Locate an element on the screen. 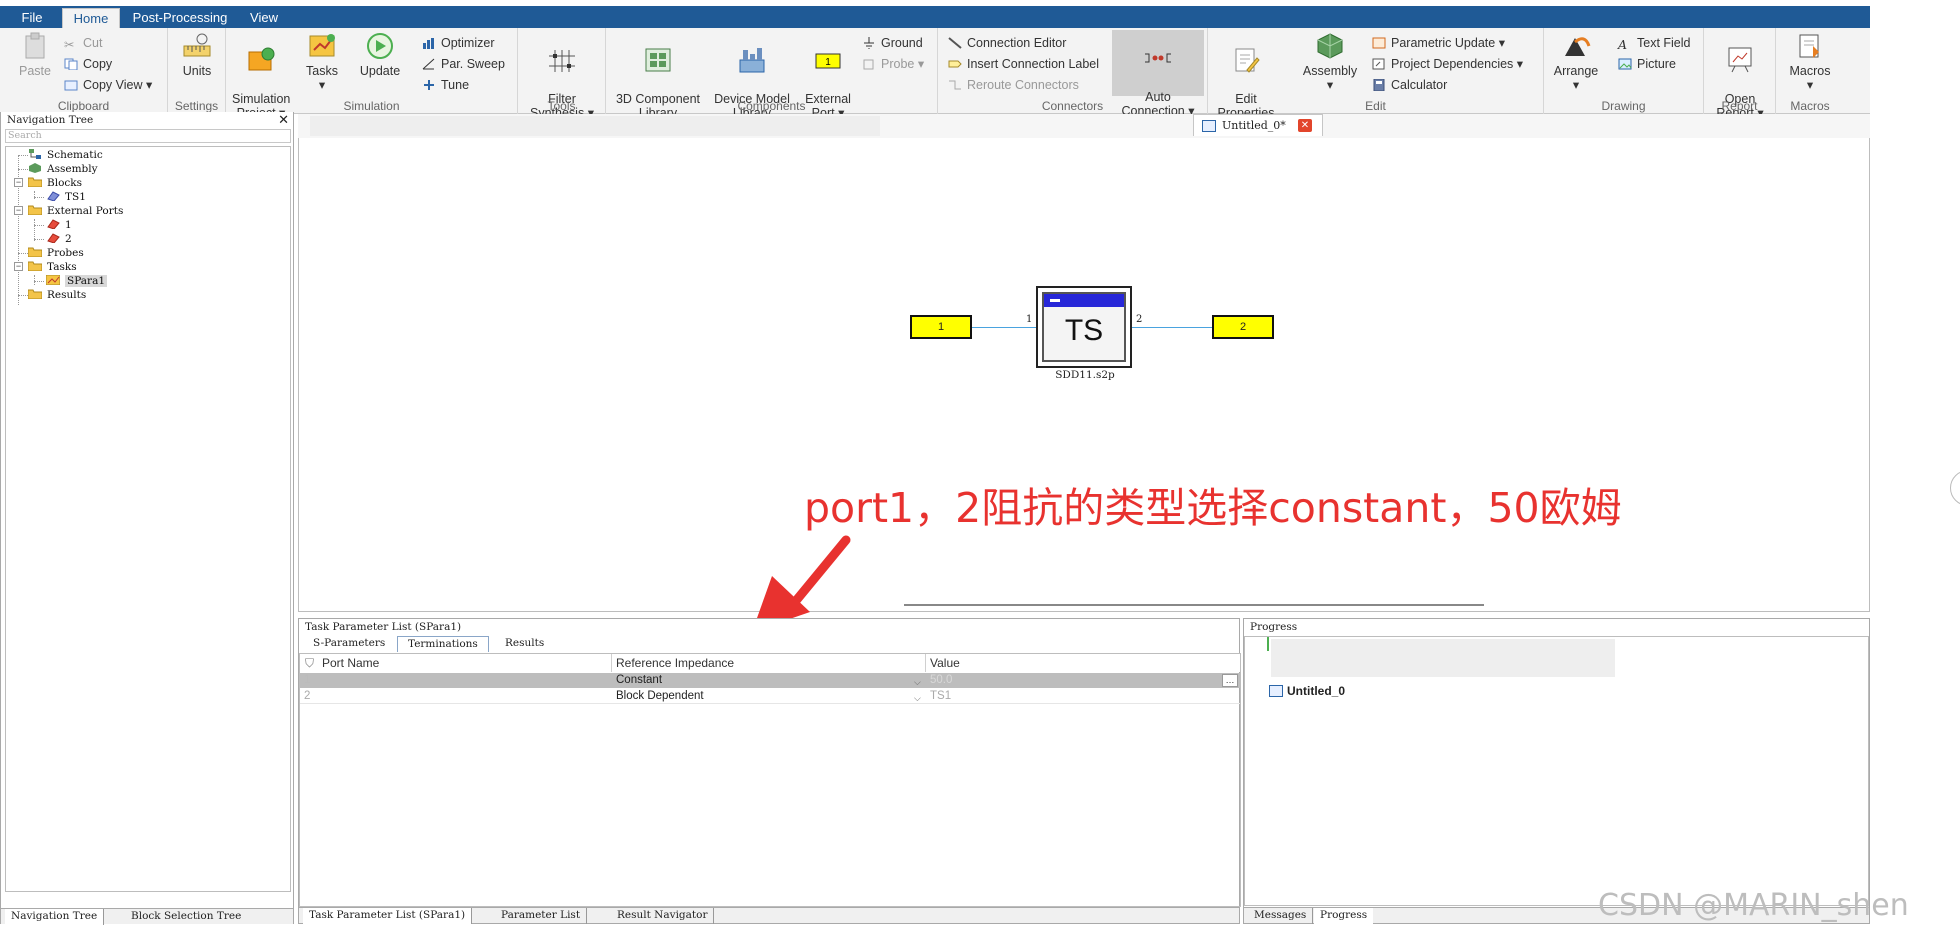 The height and width of the screenshot is (942, 1960). column-header-reference-impedance: Reference Impedance is located at coordinates (769, 663).